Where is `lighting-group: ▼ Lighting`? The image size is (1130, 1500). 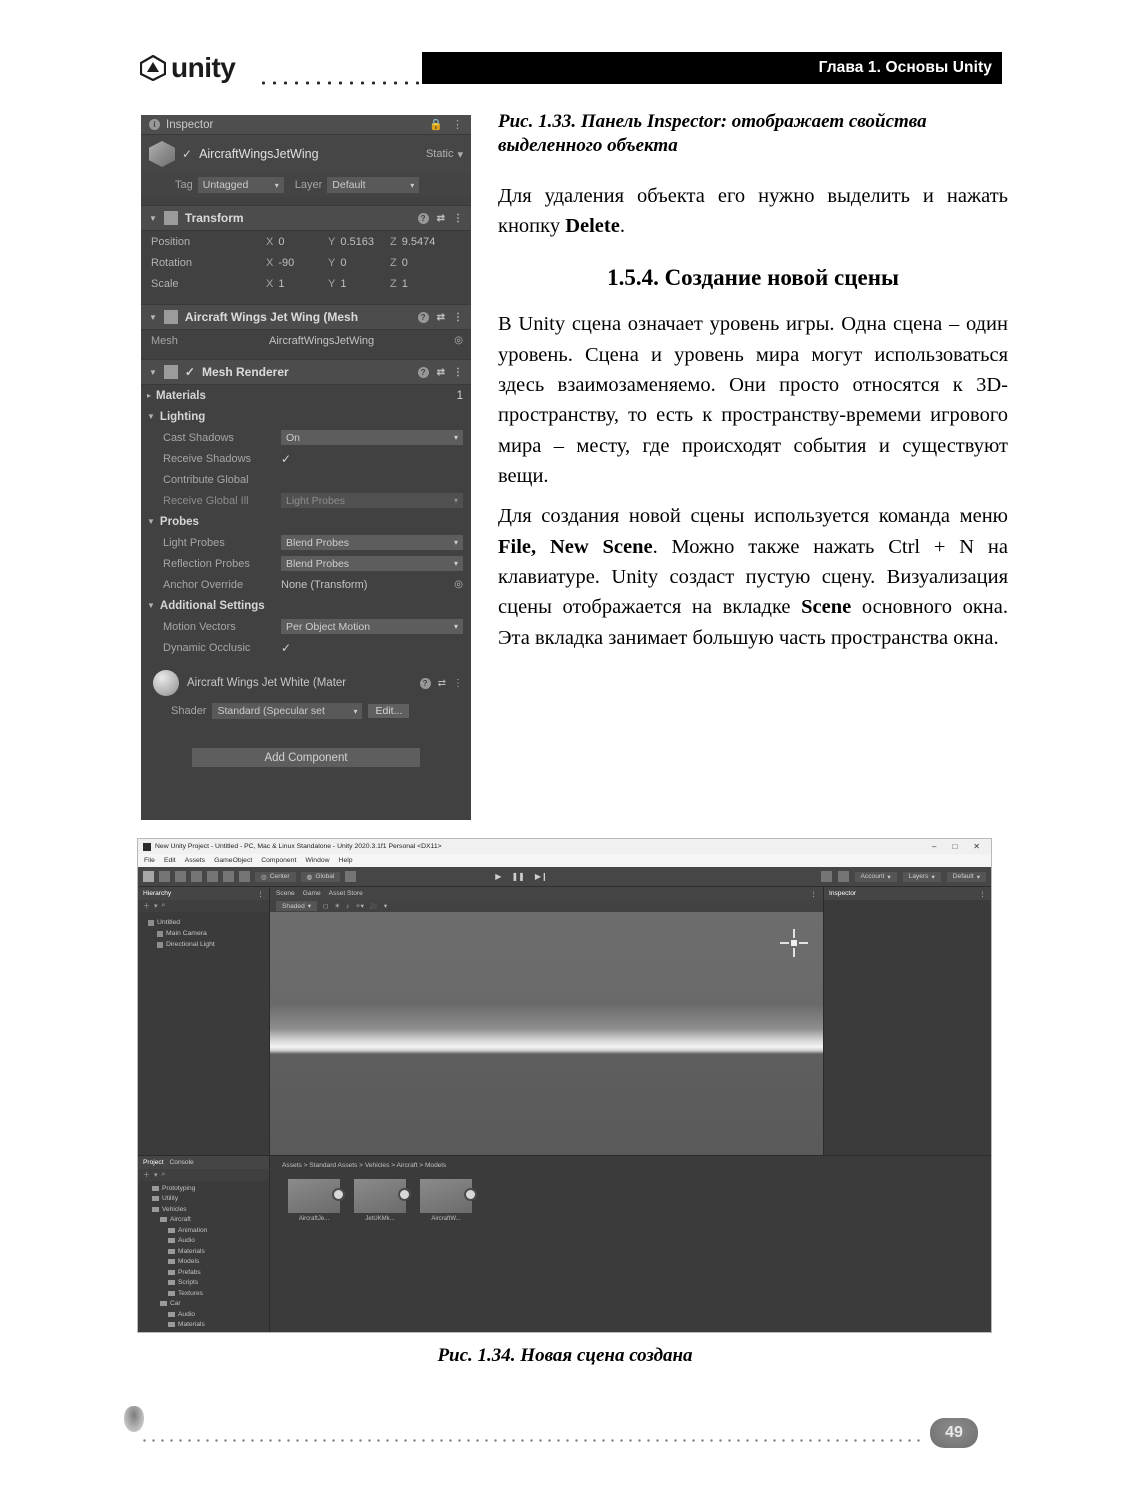
lighting-group: ▼ Lighting is located at coordinates (306, 416).